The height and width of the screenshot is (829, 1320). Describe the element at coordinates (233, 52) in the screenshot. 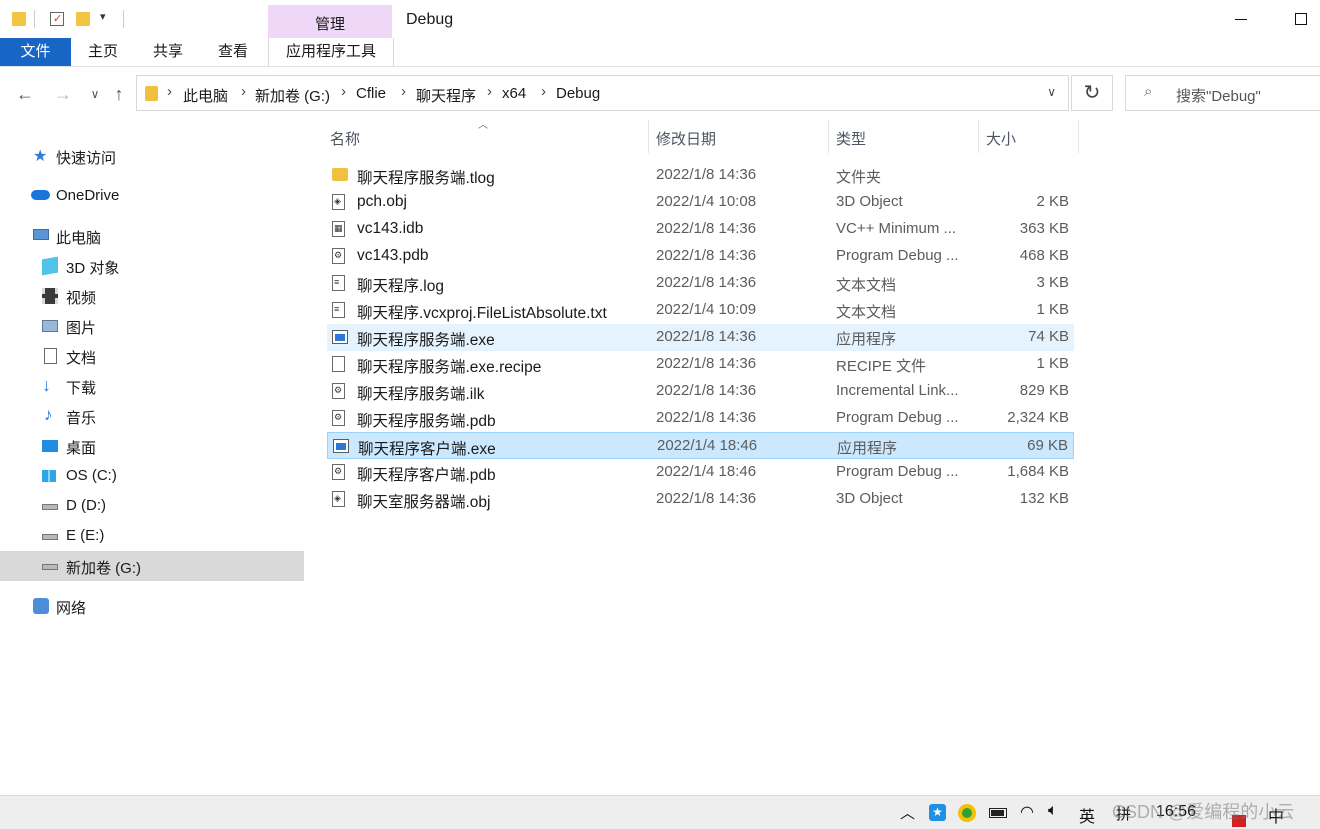

I see `tab-view: 查看` at that location.